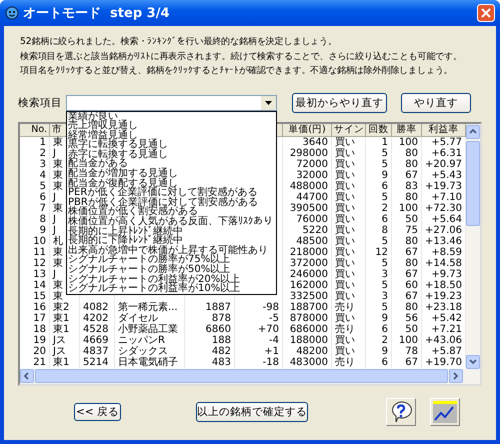  Describe the element at coordinates (307, 352) in the screenshot. I see `table-cell: 48200` at that location.